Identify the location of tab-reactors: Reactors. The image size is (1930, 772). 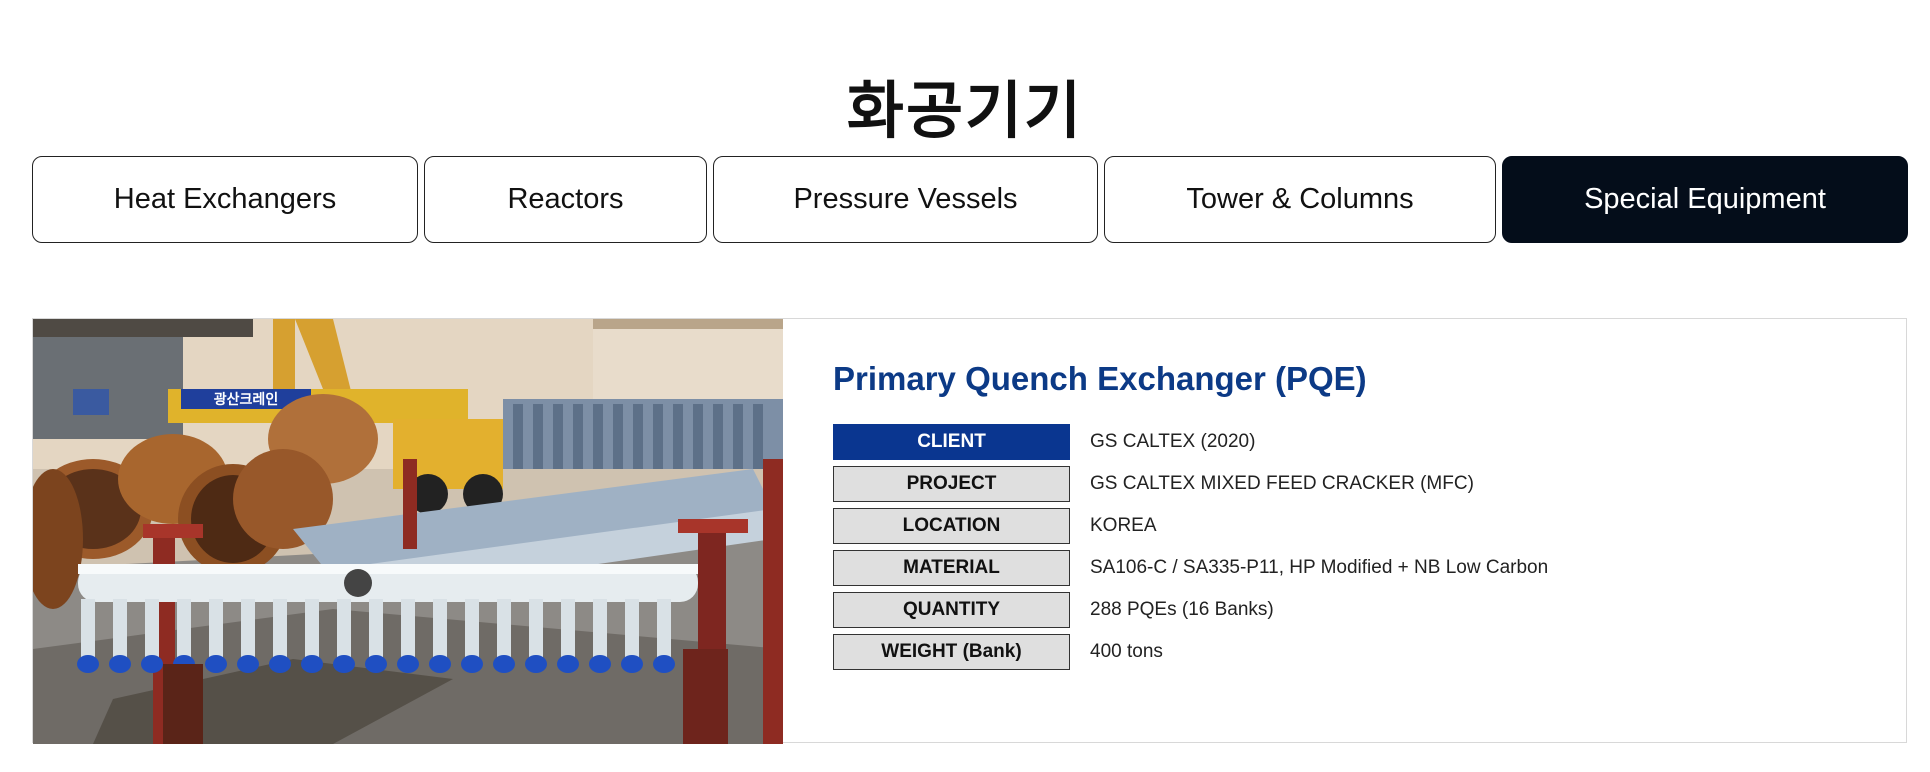
(565, 199).